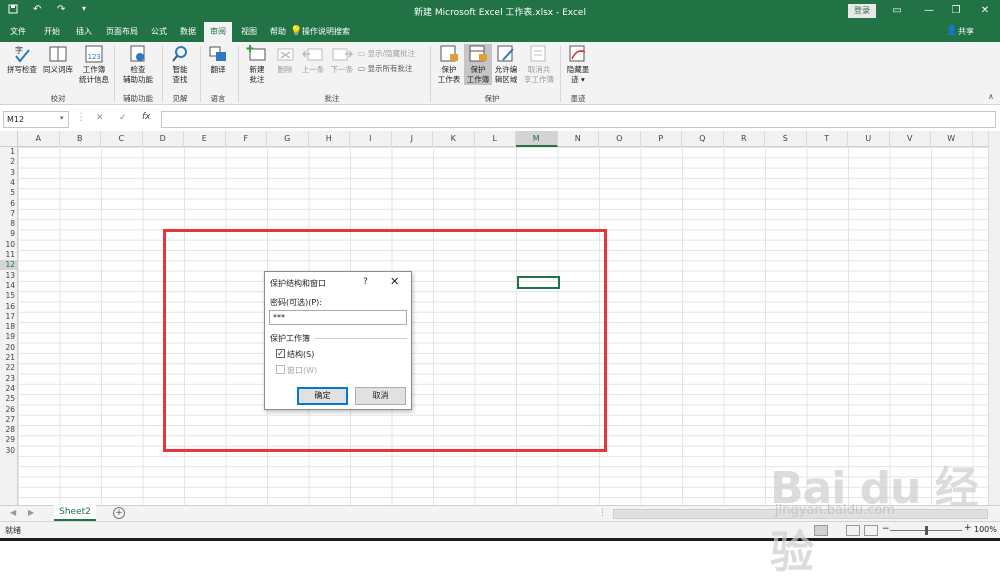 The height and width of the screenshot is (580, 1000). What do you see at coordinates (9, 420) in the screenshot?
I see `row-header: 27` at bounding box center [9, 420].